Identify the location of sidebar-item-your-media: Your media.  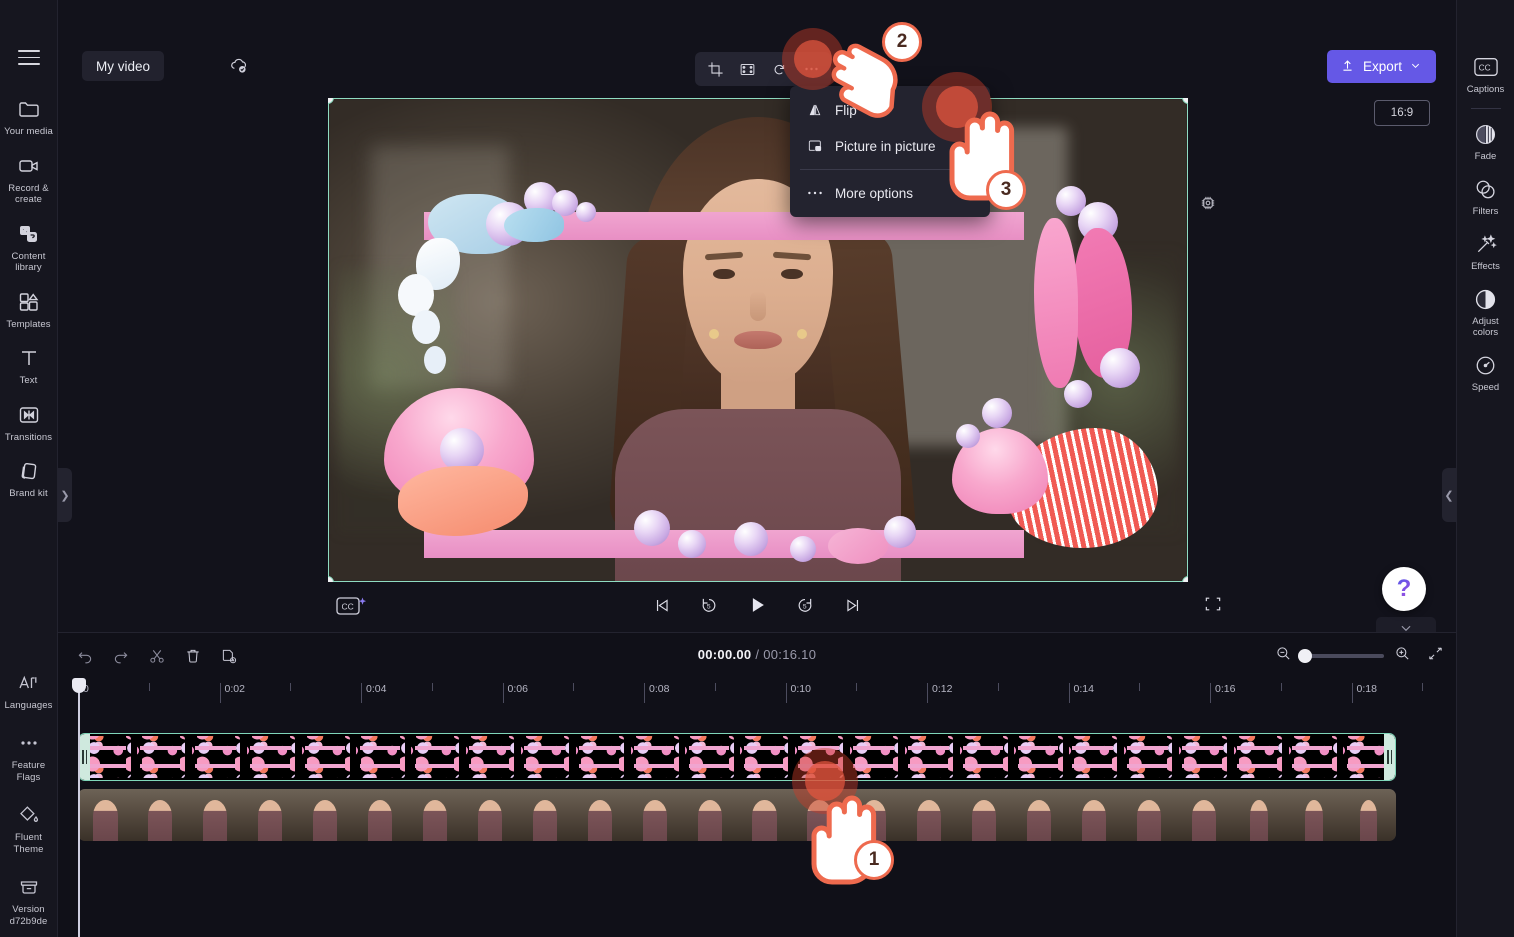
(29, 115).